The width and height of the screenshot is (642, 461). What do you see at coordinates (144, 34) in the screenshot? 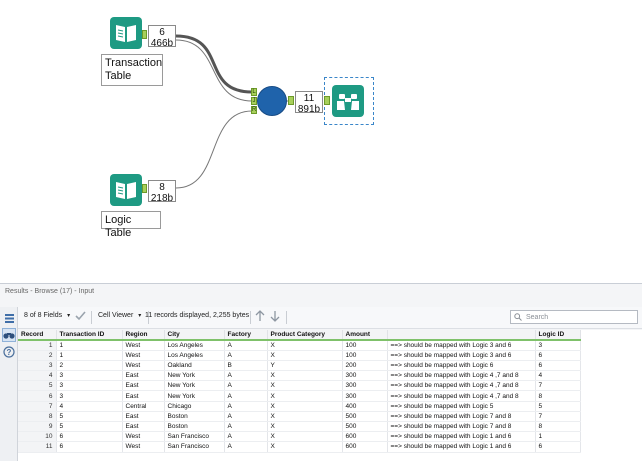
I see `transaction-output-anchor` at bounding box center [144, 34].